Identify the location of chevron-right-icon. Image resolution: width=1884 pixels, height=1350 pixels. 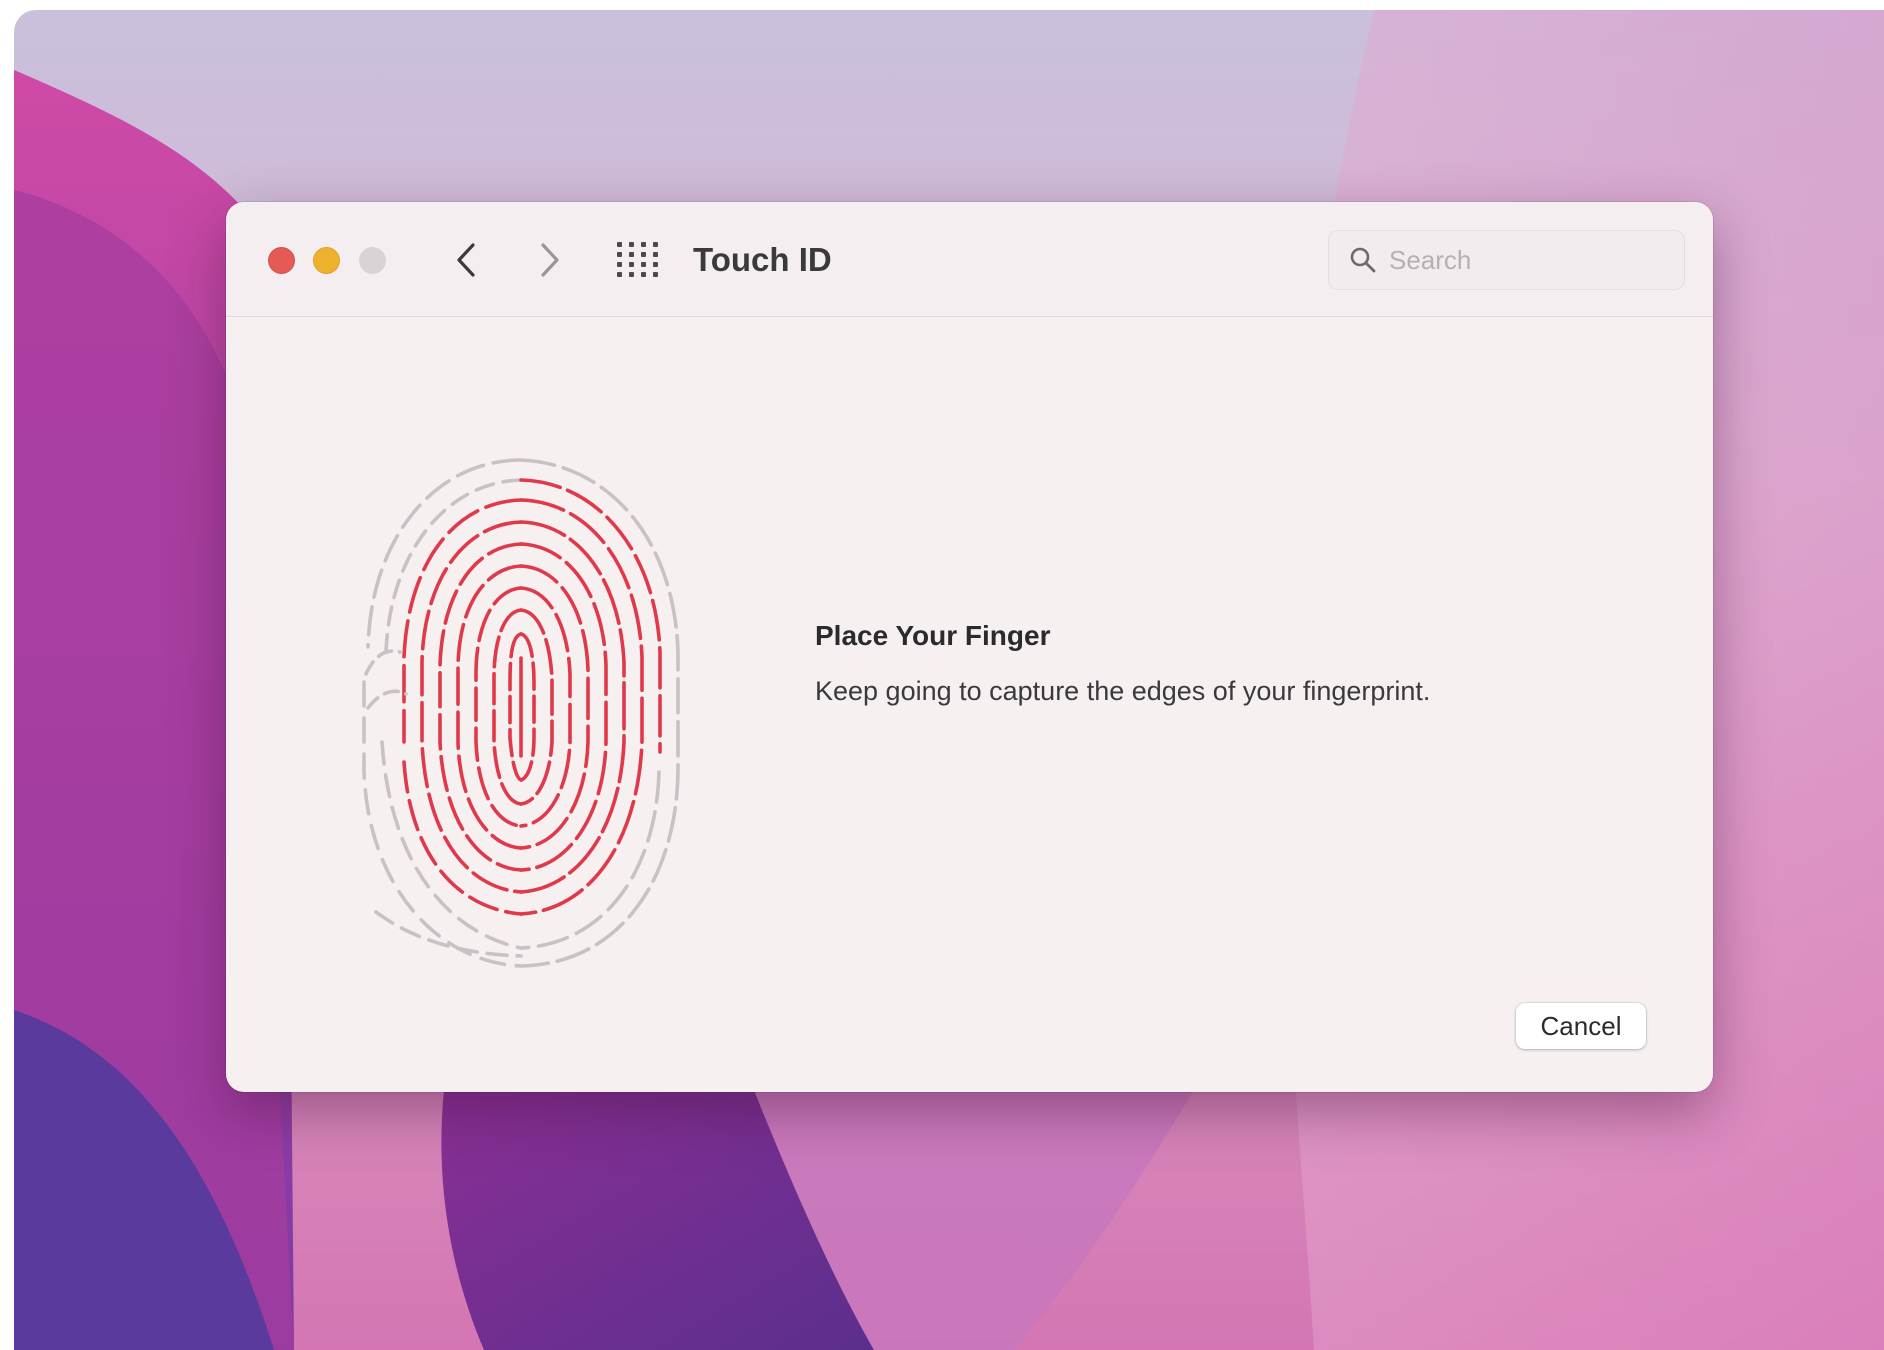
(550, 260).